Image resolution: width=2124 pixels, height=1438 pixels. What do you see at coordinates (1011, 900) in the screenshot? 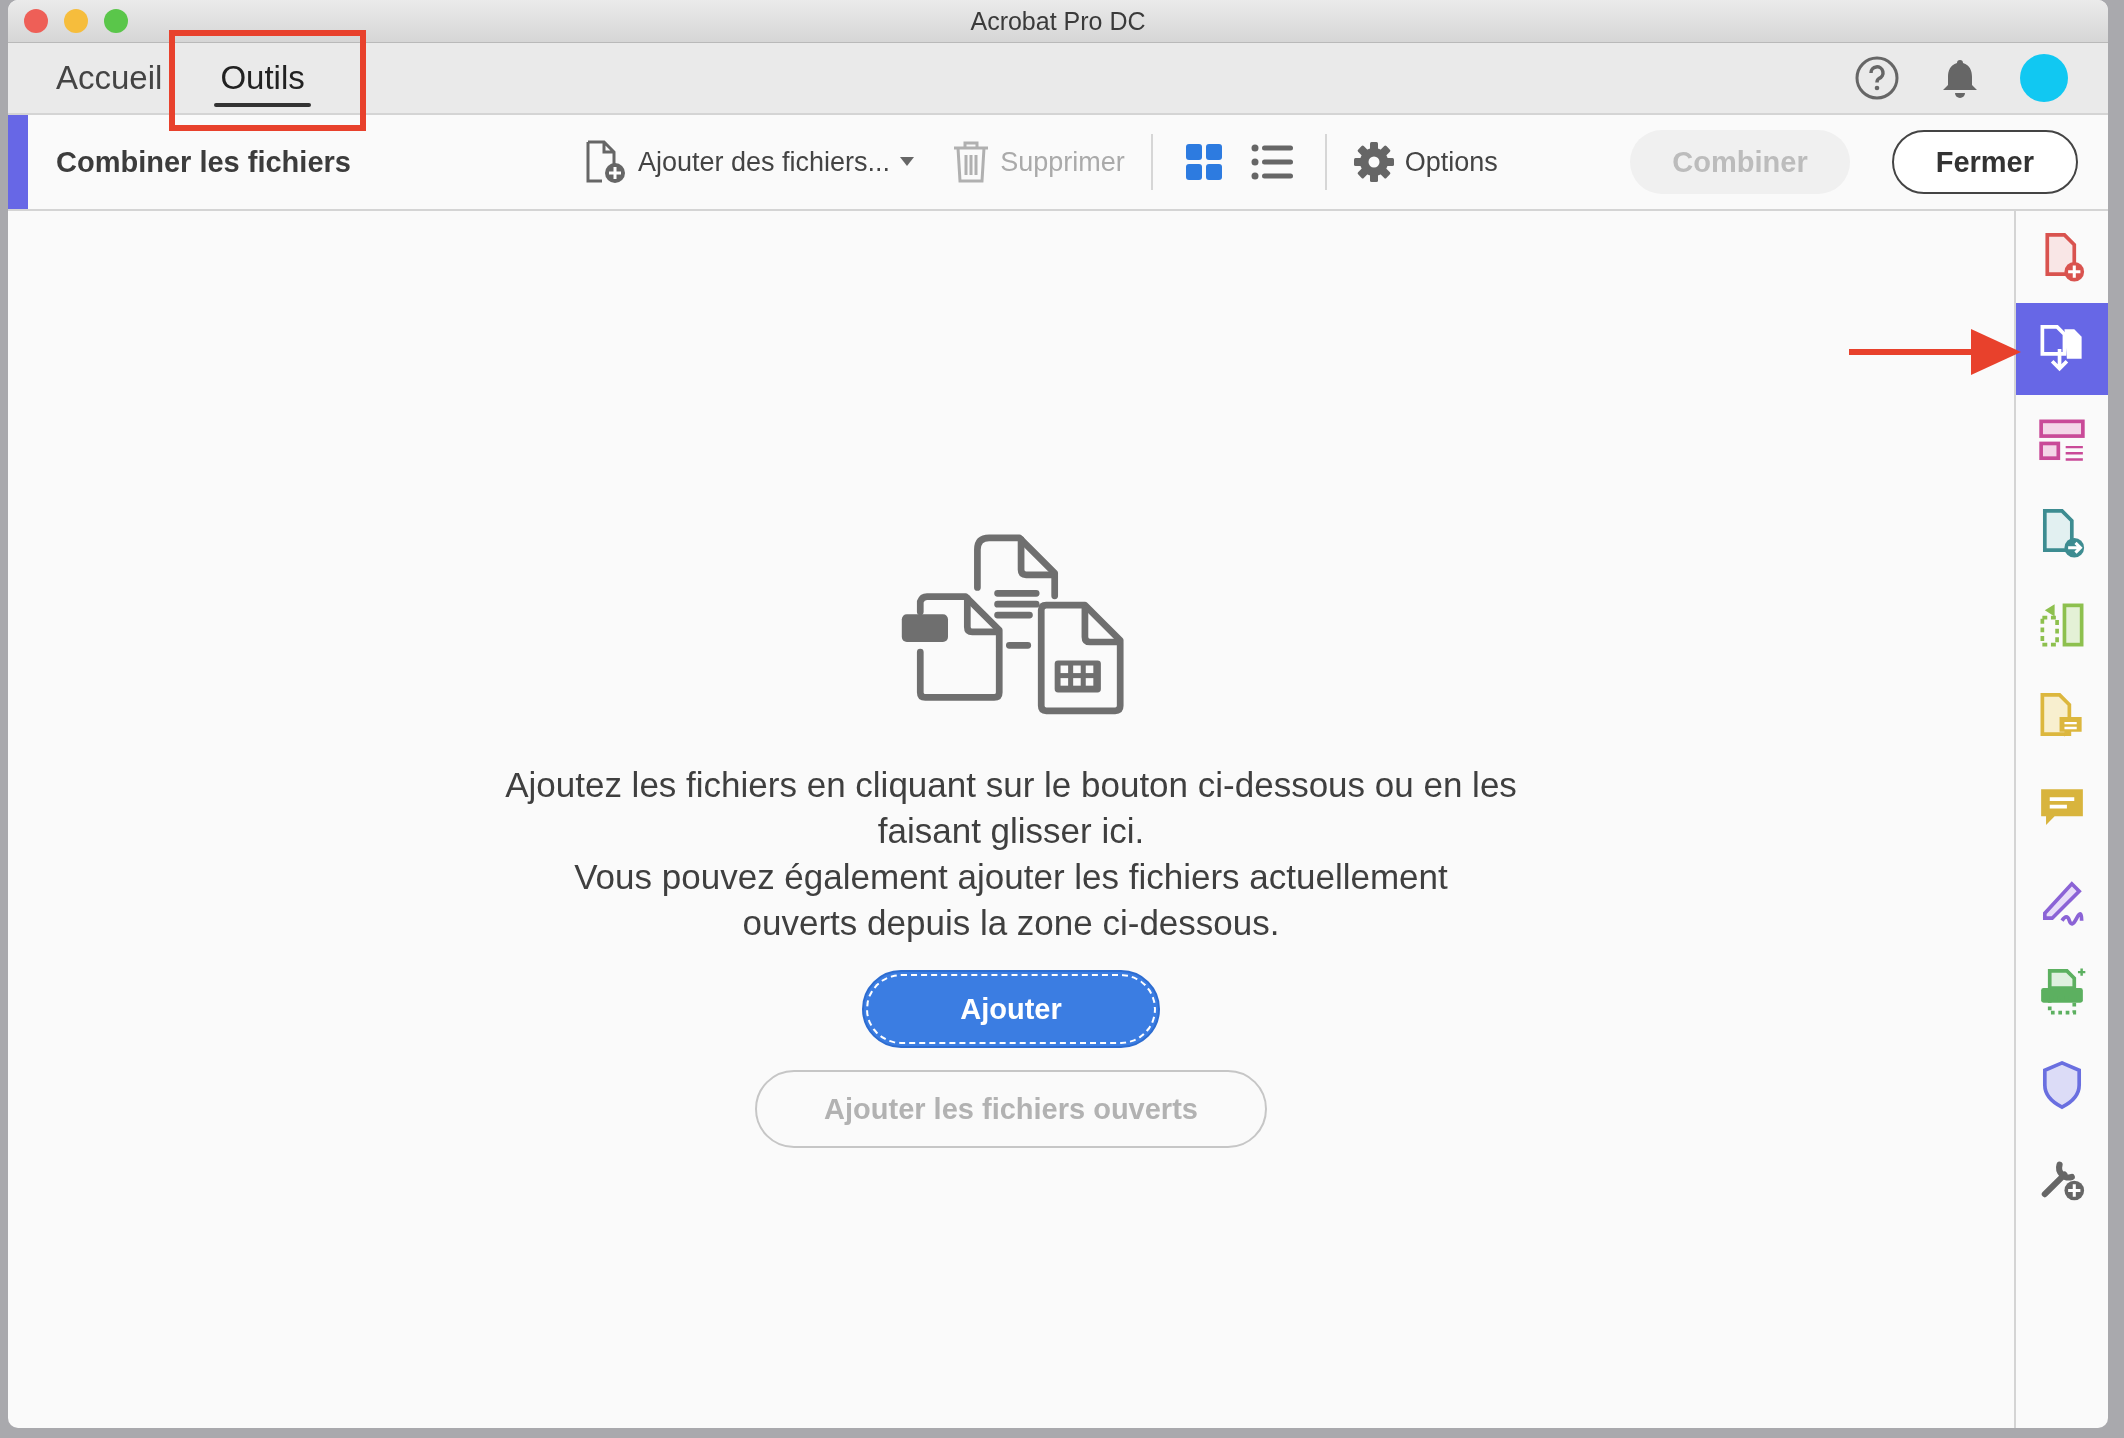
I see `instruction-text: Vous pouvez également ajouter les fichiers actuellement ouverts depuis la zone ci-dessous.` at bounding box center [1011, 900].